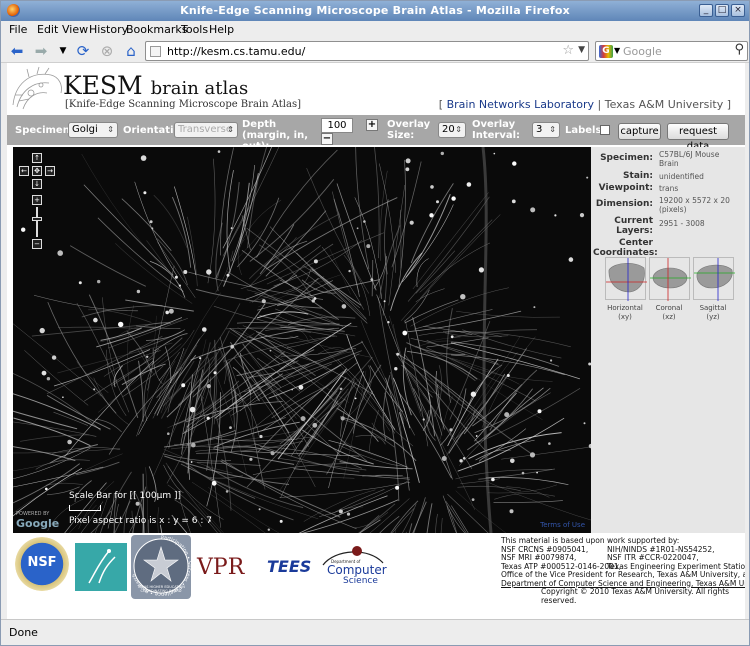 This screenshot has width=750, height=646. I want to click on pan-down-button: ↓, so click(37, 184).